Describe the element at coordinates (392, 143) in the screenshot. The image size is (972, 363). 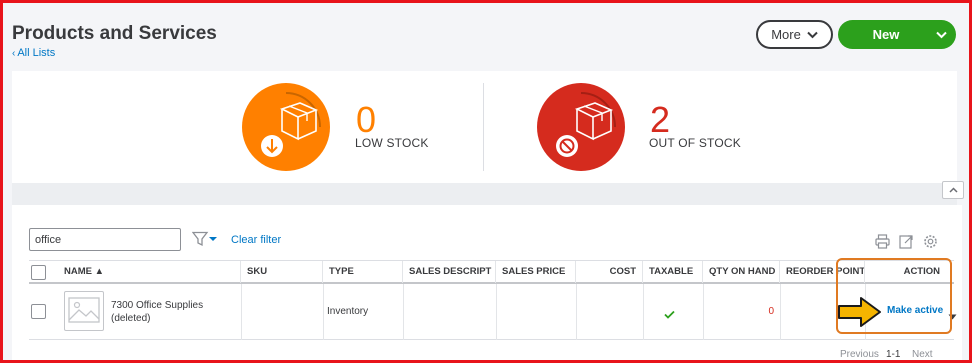
I see `low-stock-label: LOW STOCK` at that location.